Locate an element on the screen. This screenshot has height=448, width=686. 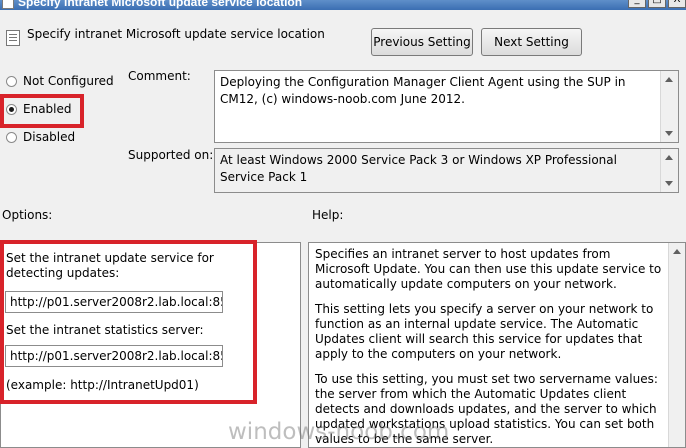
enabled-highlight-box is located at coordinates (42, 111).